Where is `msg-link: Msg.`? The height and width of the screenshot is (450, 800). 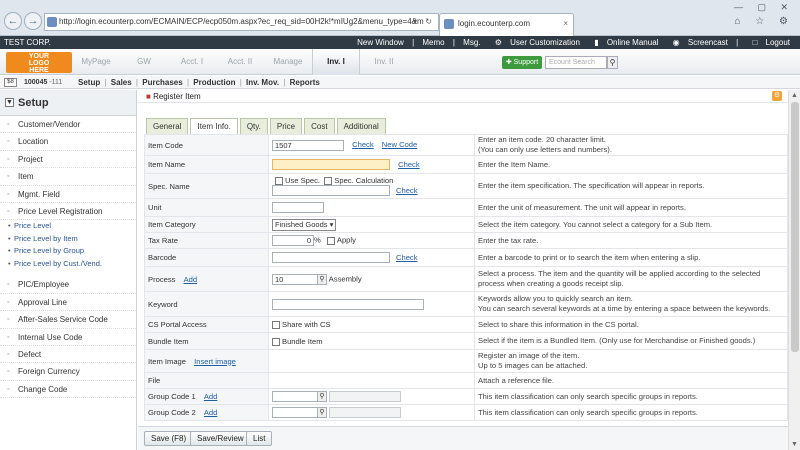 msg-link: Msg. is located at coordinates (471, 42).